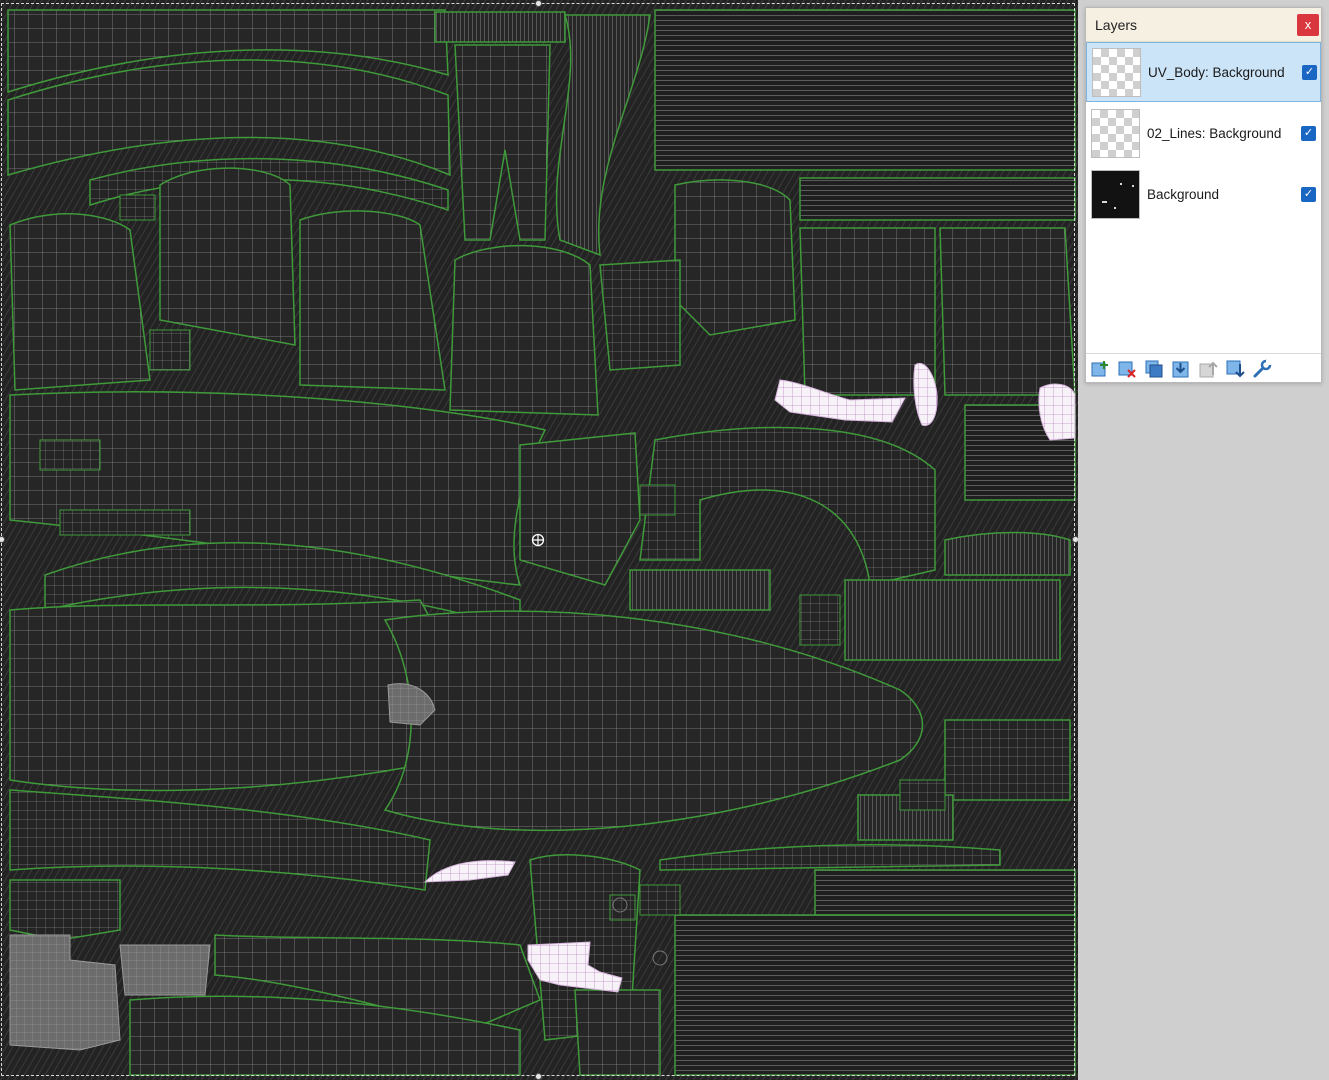 The image size is (1329, 1080). I want to click on delete-layer-icon, so click(1127, 369).